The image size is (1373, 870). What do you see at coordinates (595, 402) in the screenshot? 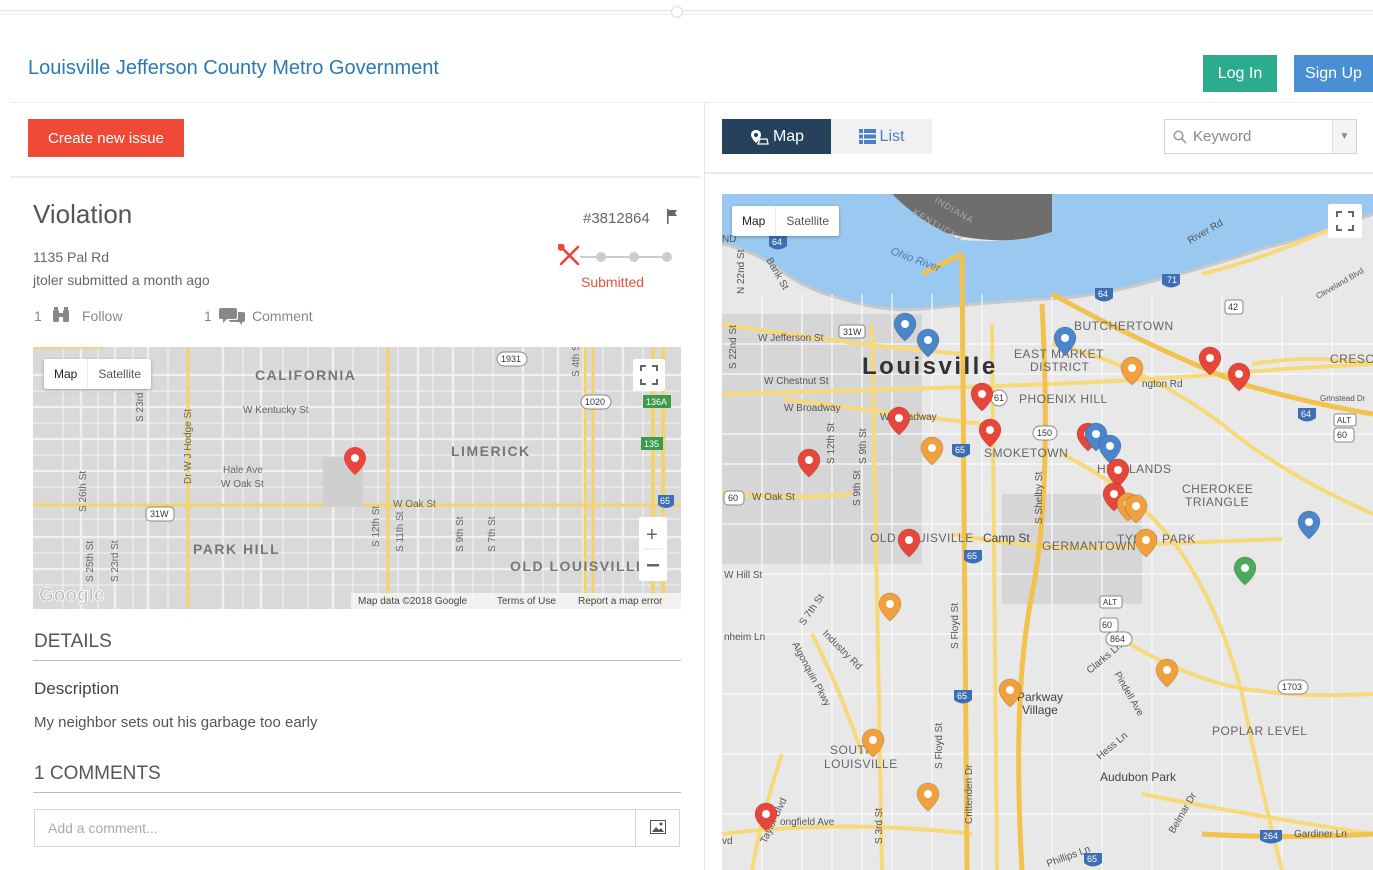
I see `mini-route-1020: 1020` at bounding box center [595, 402].